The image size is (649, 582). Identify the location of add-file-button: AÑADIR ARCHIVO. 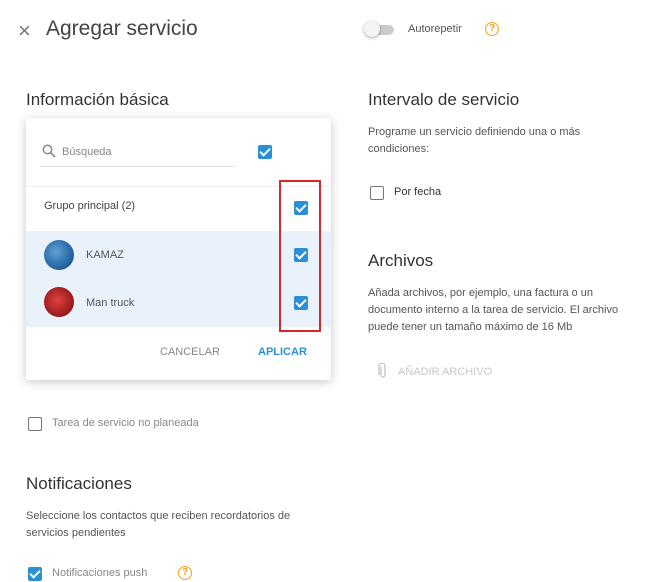
(445, 372).